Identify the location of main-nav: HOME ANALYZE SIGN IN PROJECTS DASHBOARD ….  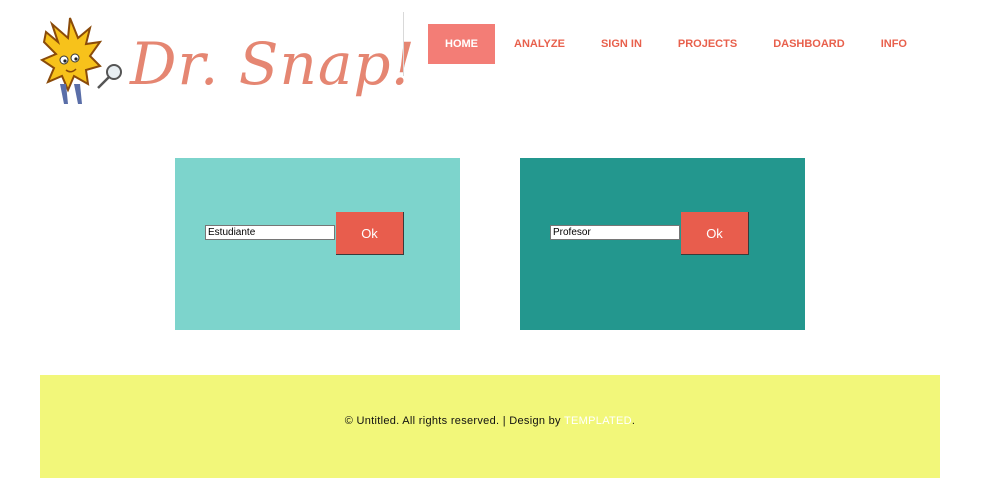
(677, 44).